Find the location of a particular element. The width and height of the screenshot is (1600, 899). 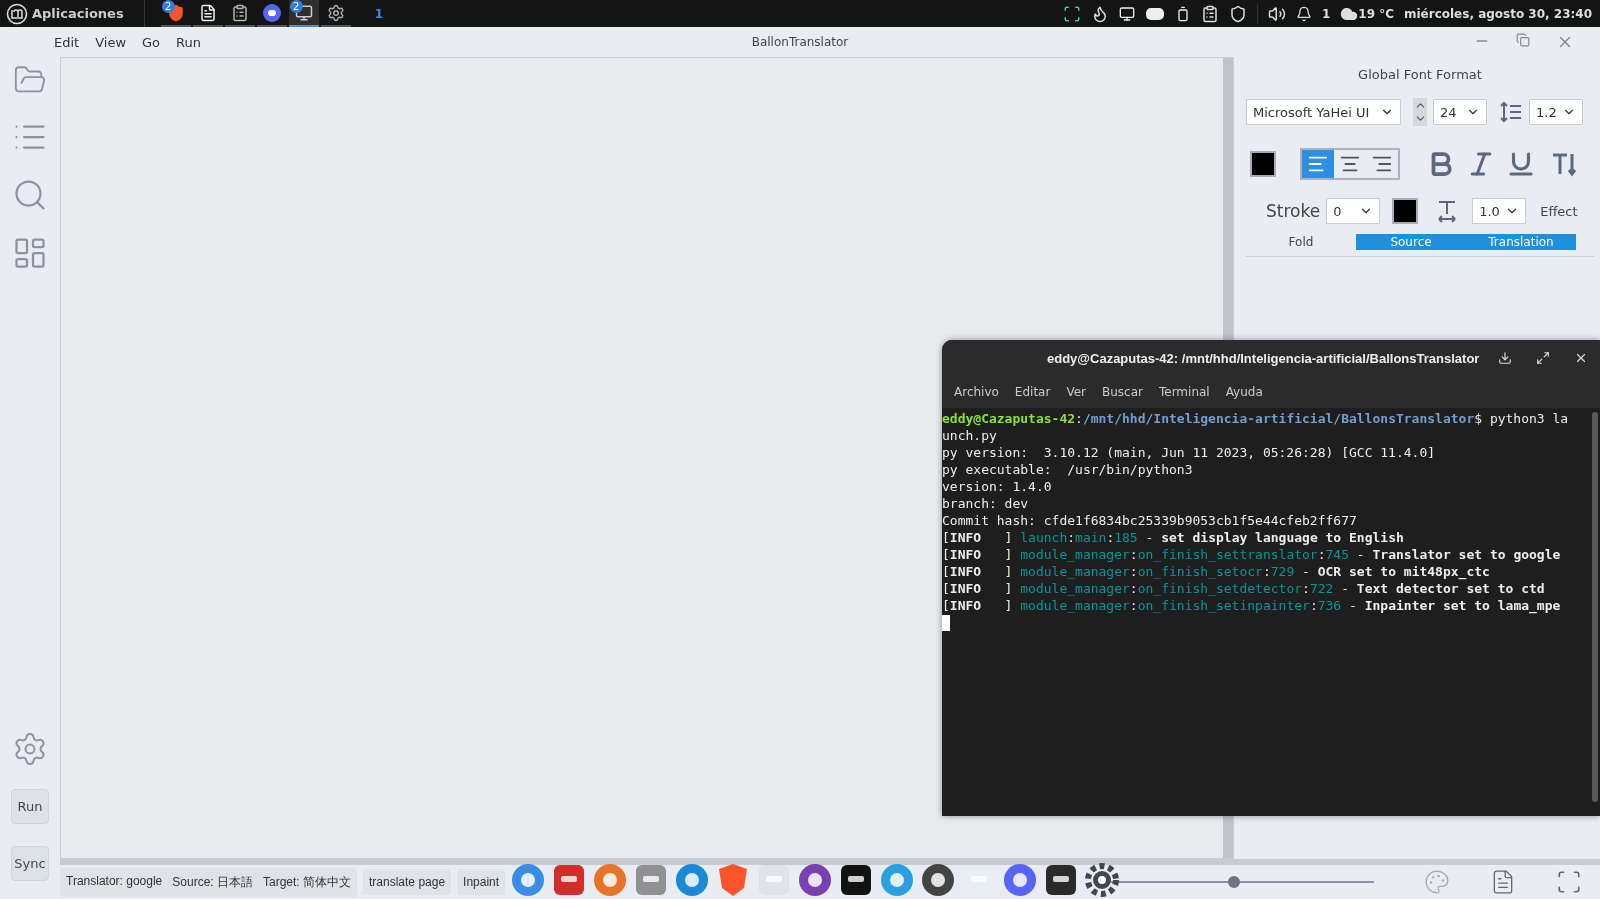

menu-item: Edit is located at coordinates (67, 42).